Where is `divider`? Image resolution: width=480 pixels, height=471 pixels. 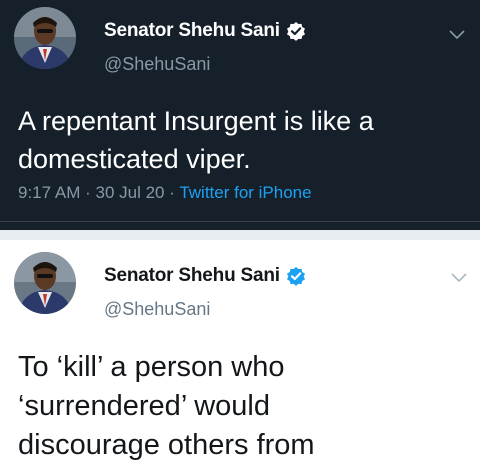
divider is located at coordinates (240, 221).